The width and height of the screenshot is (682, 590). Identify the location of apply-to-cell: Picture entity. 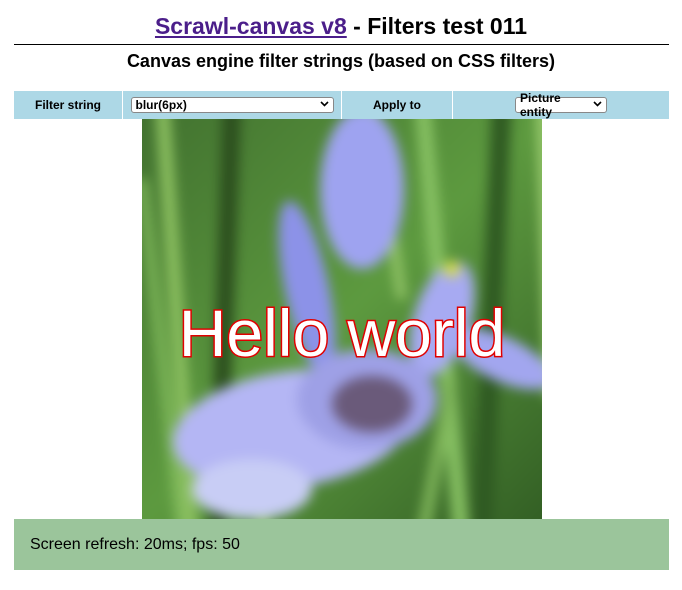
(561, 105).